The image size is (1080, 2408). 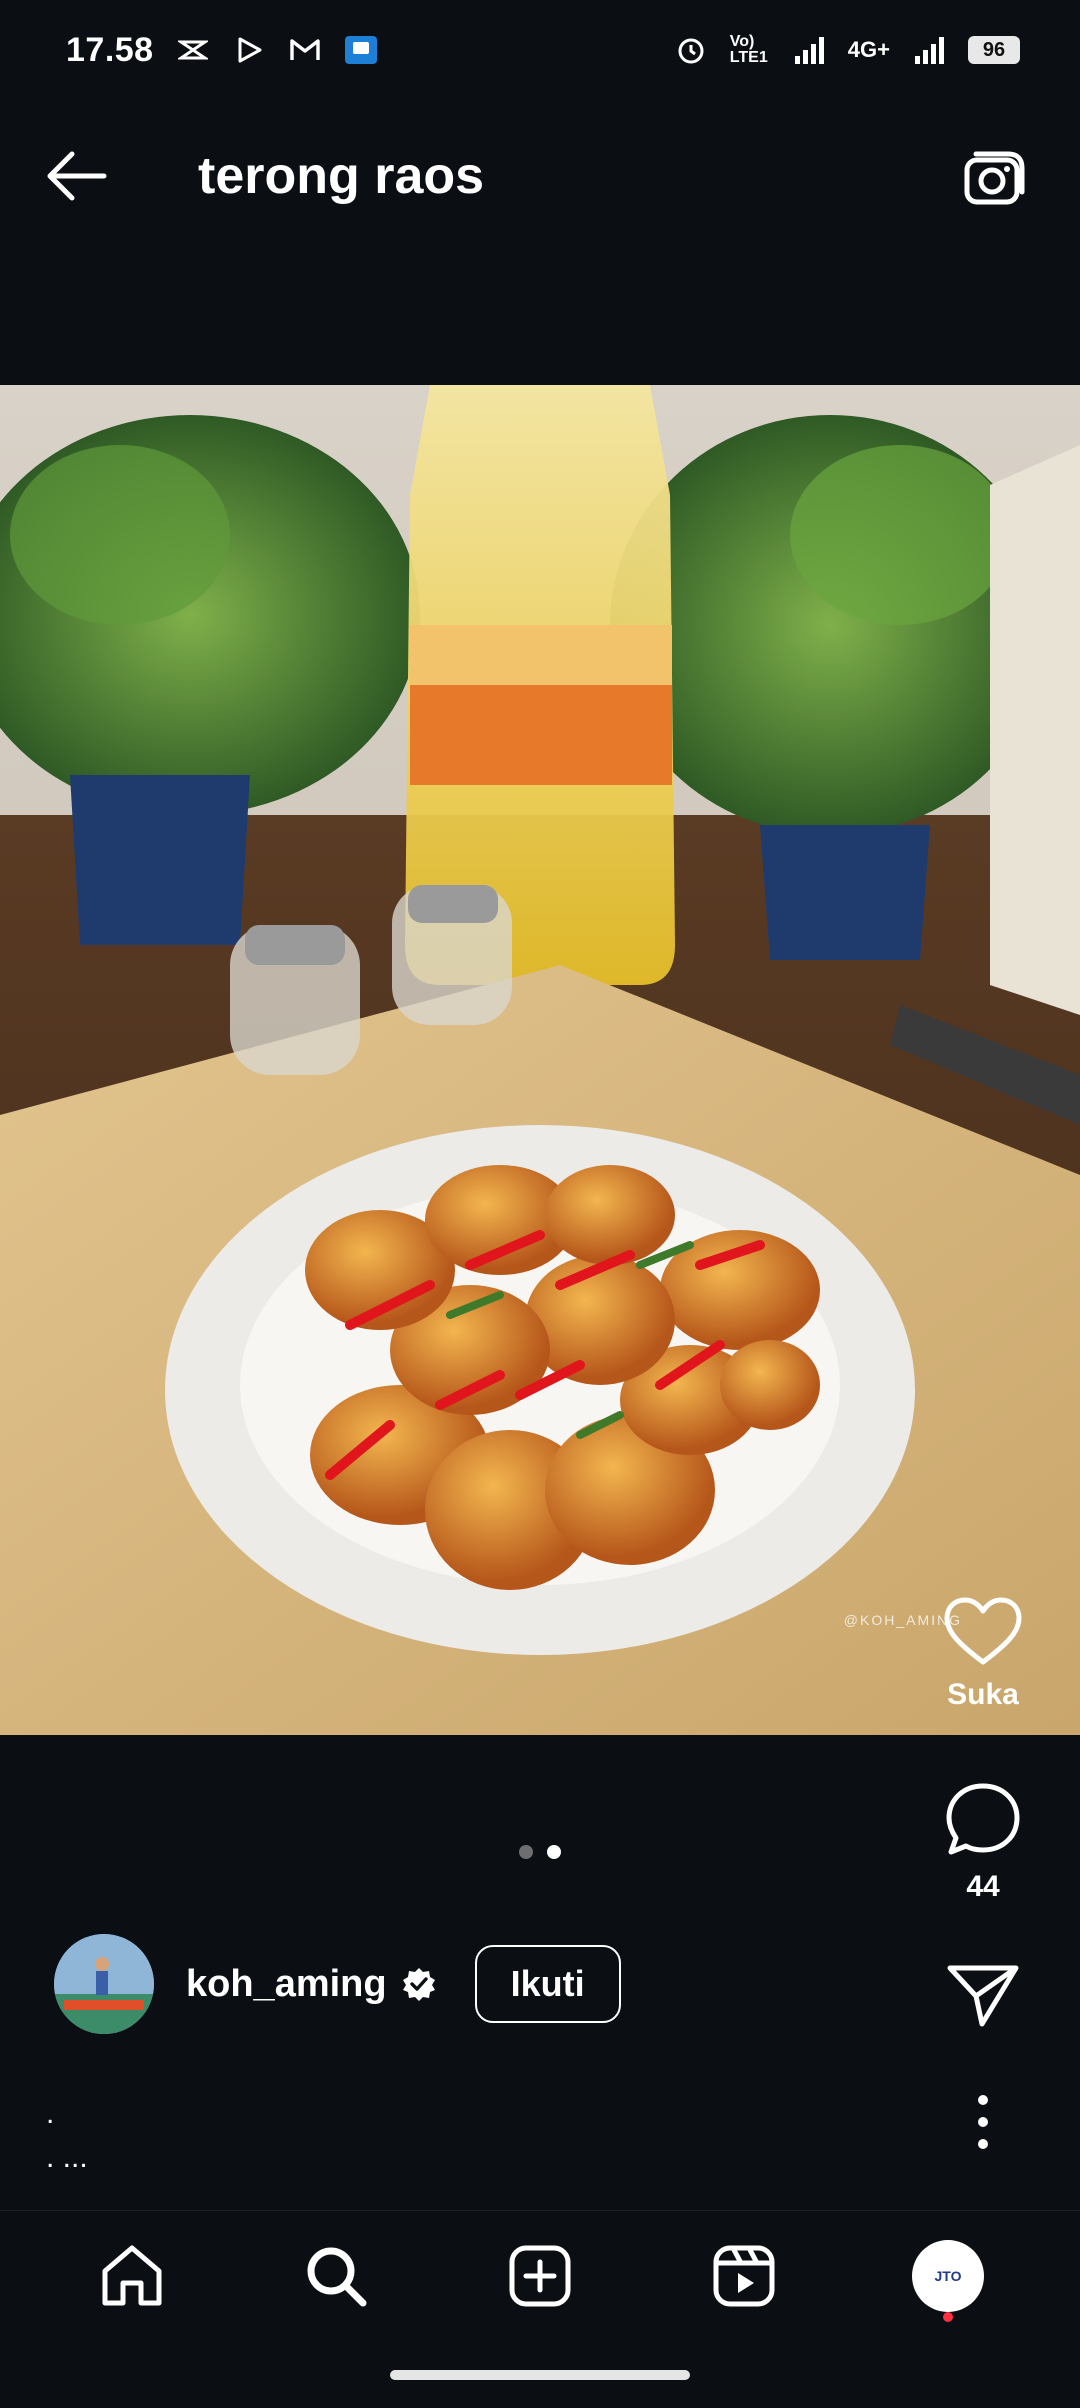 What do you see at coordinates (222, 50) in the screenshot?
I see `status-left: 17.58` at bounding box center [222, 50].